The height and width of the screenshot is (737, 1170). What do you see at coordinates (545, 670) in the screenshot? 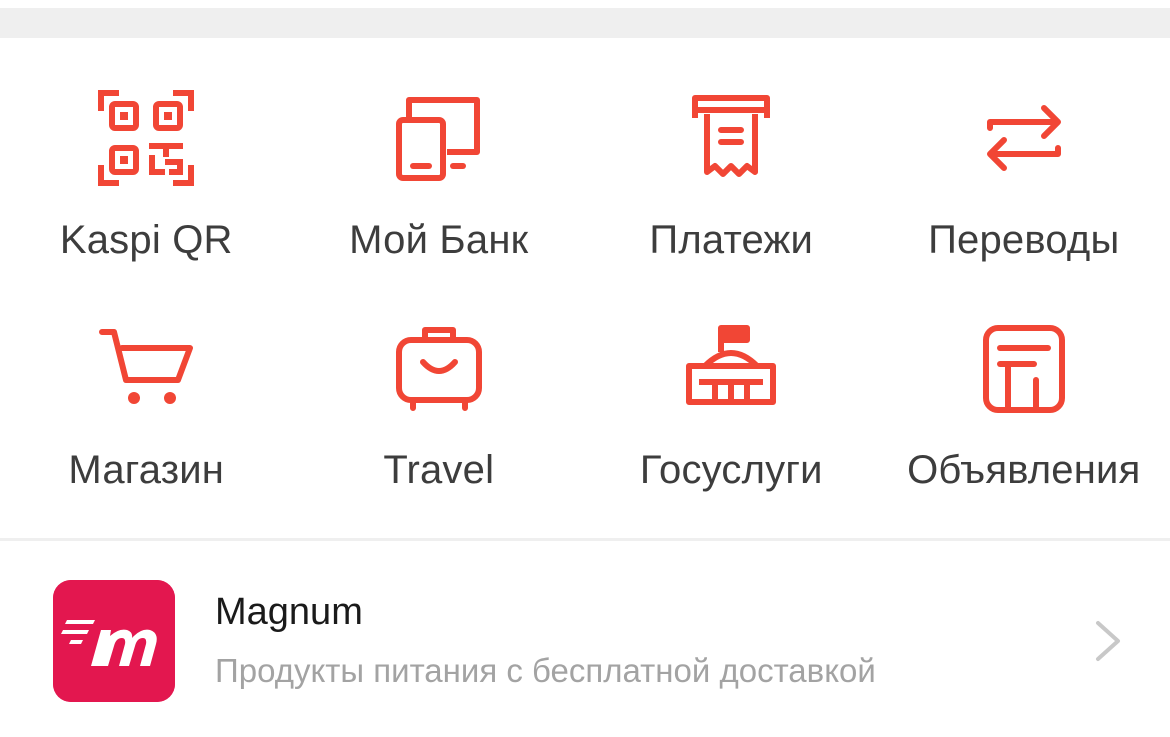
I see `promo-subtitle: Продукты питания с бесплатной доставкой` at bounding box center [545, 670].